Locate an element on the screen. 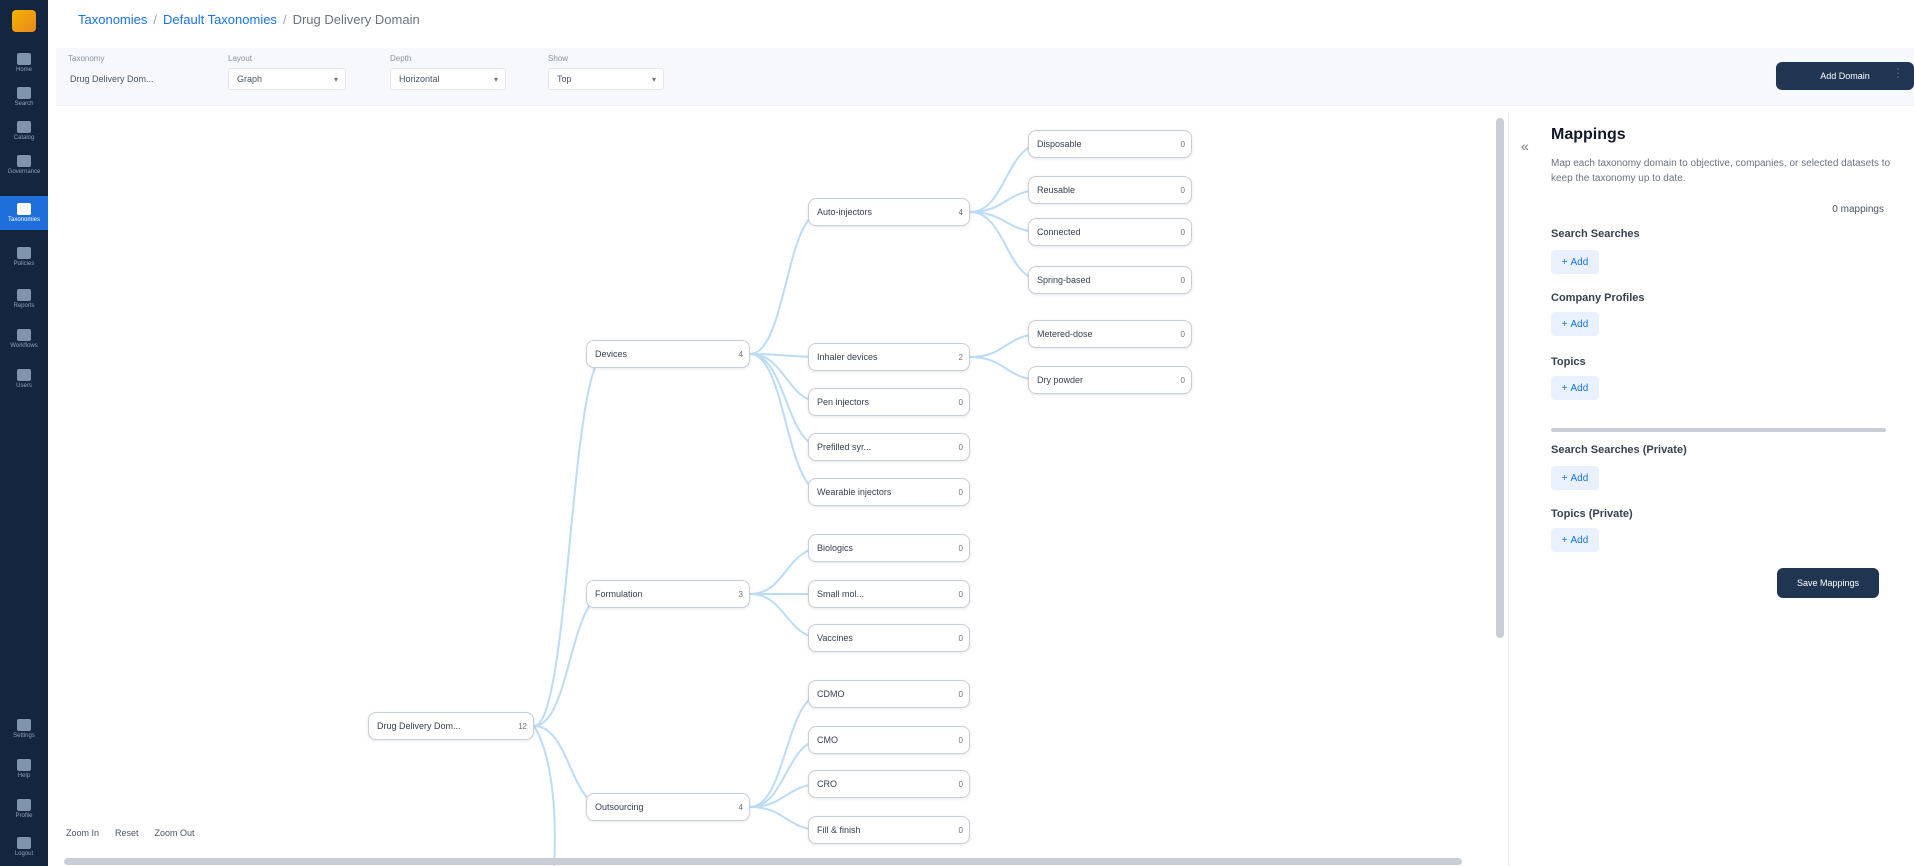  tree-node: Vaccines0 is located at coordinates (889, 638).